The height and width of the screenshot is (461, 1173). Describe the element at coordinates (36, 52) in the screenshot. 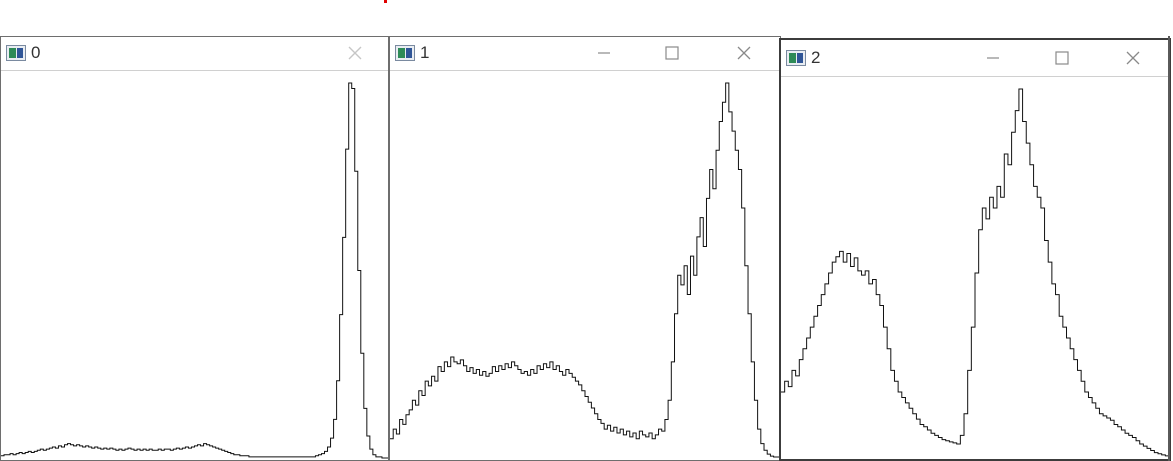

I see `window-title: 0` at that location.